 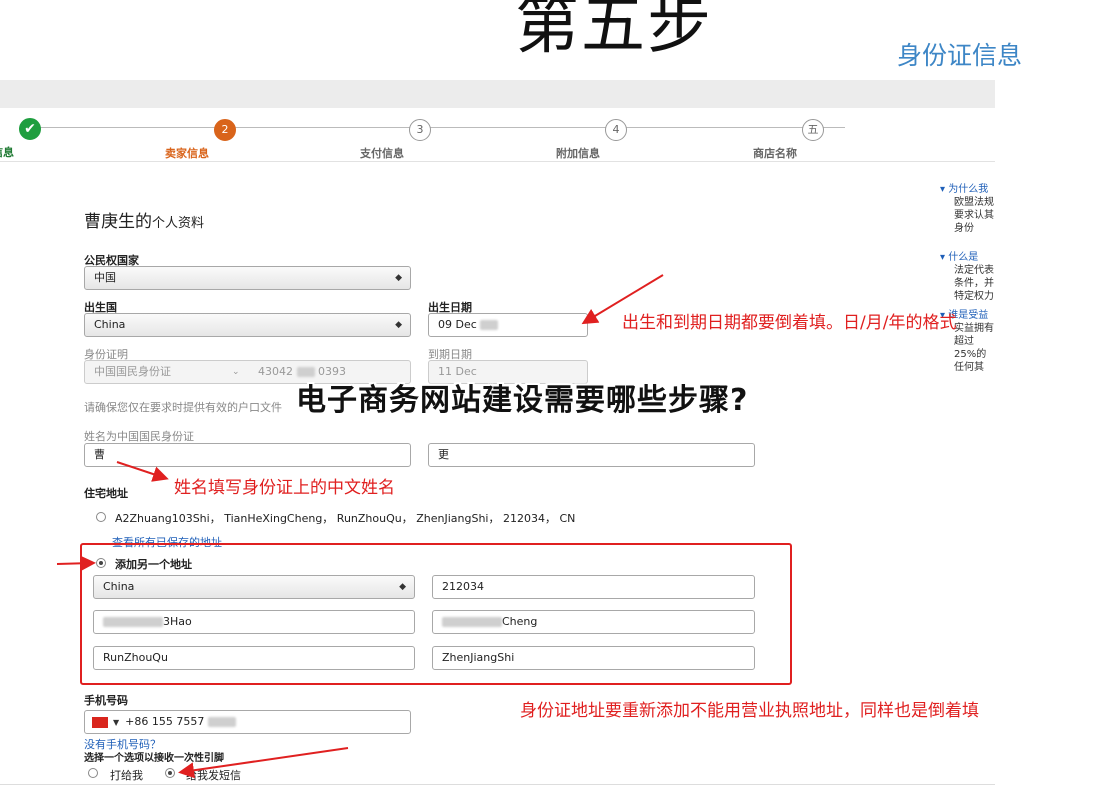 I want to click on arrow-to-sms-option, so click(x=263, y=763).